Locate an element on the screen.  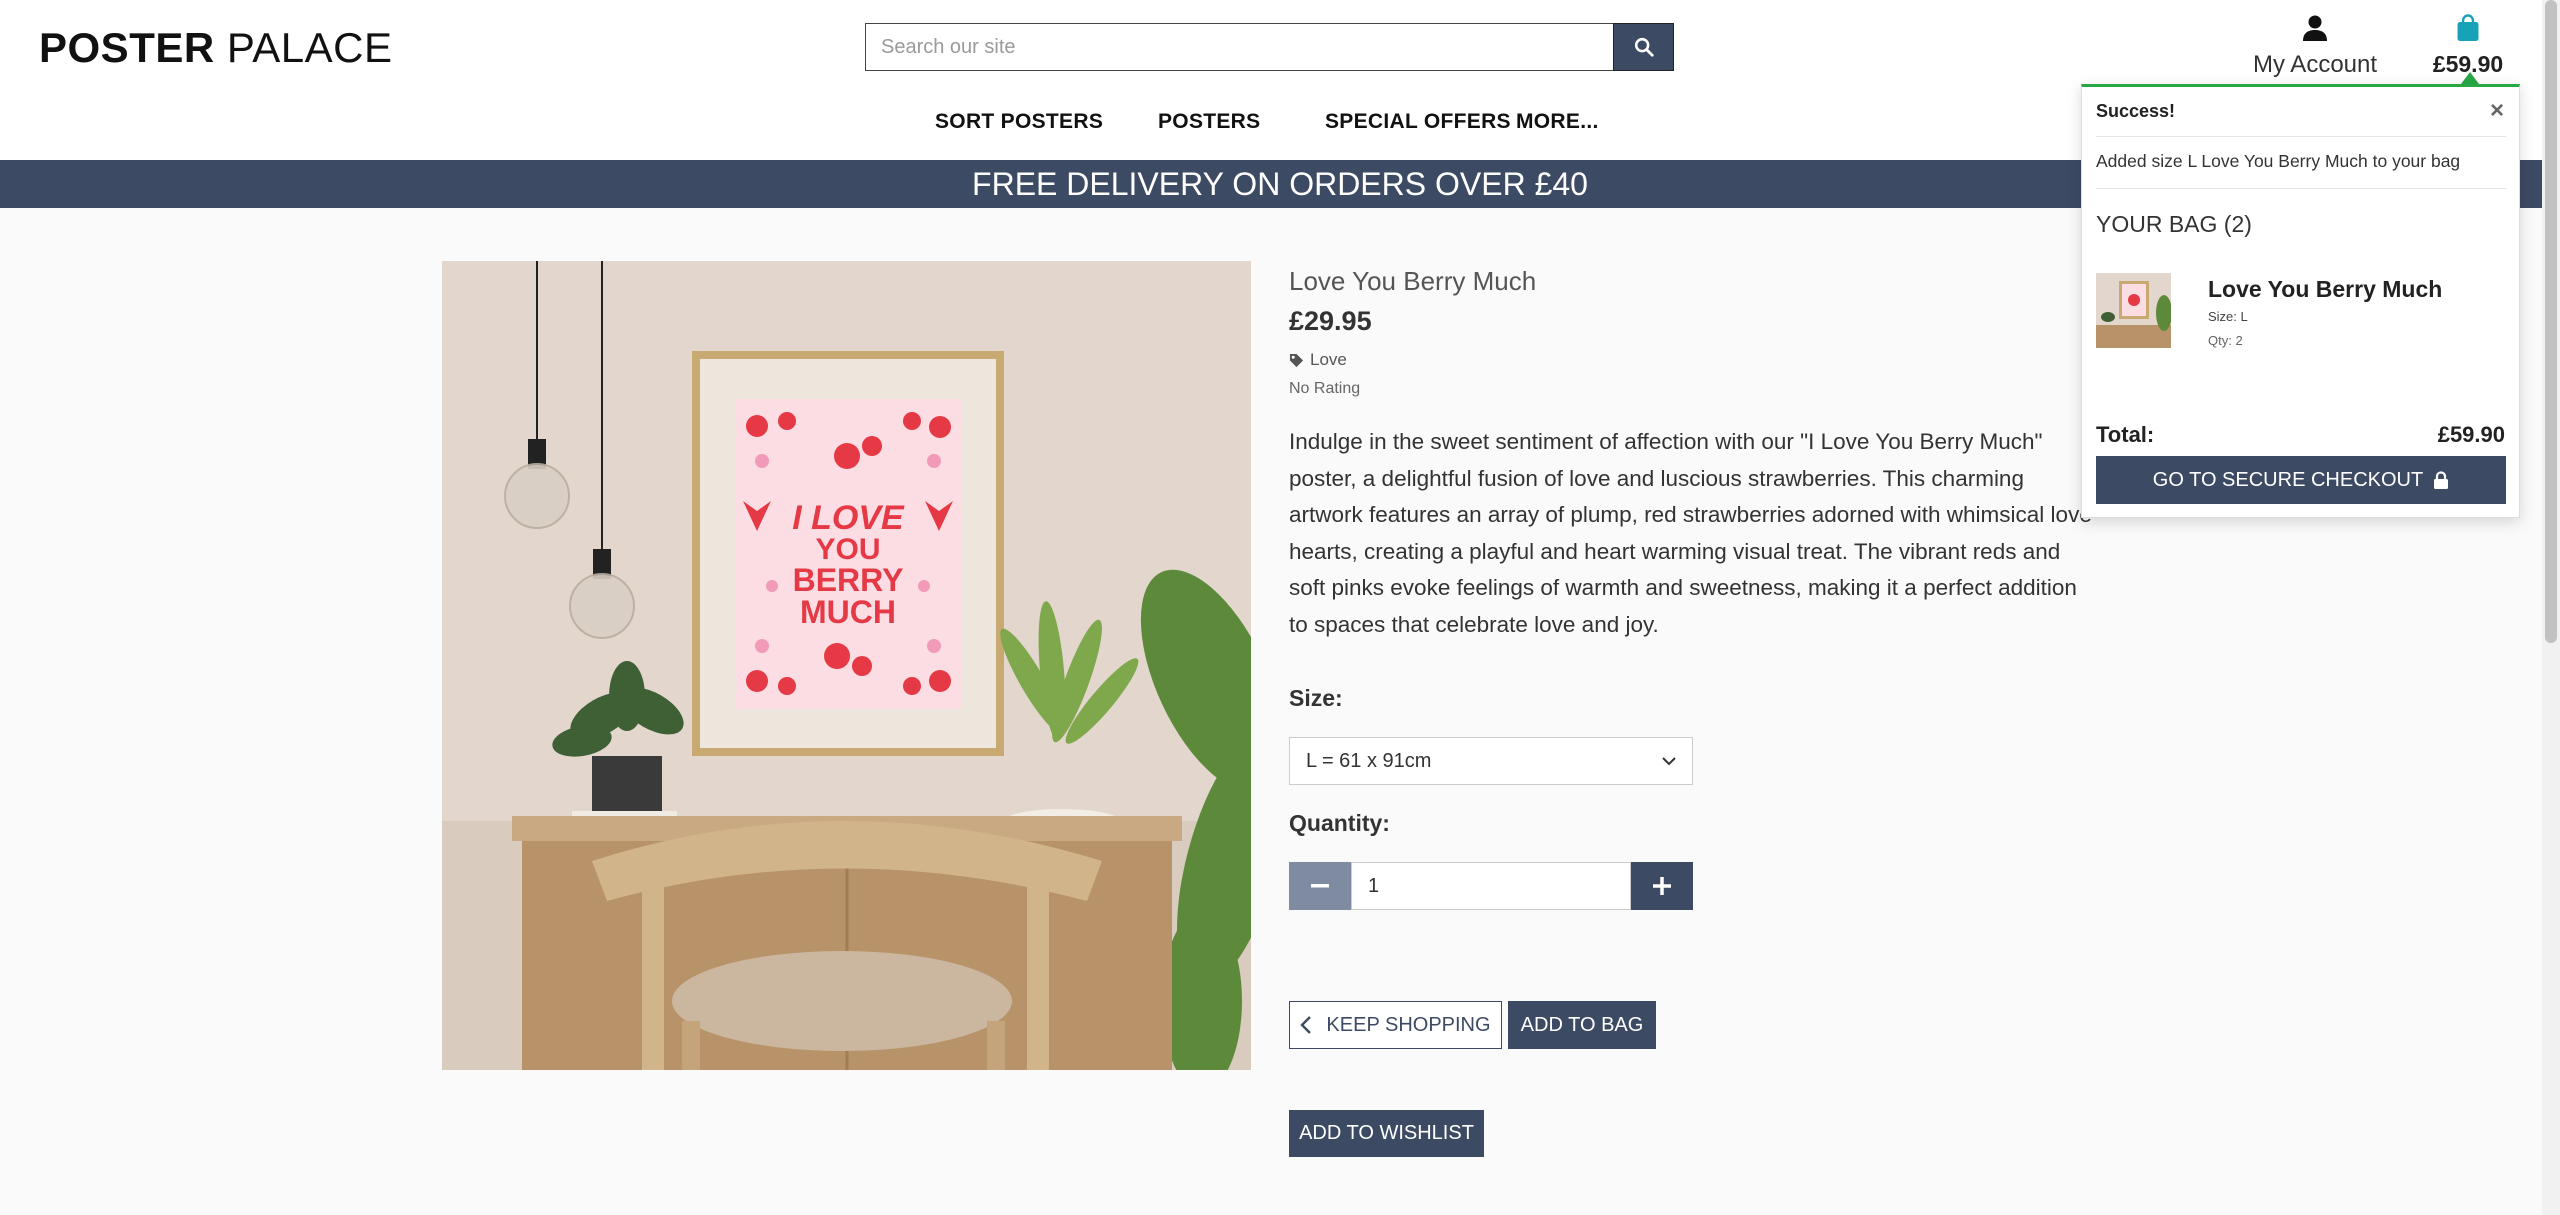
product-rating: No Rating is located at coordinates (1325, 388).